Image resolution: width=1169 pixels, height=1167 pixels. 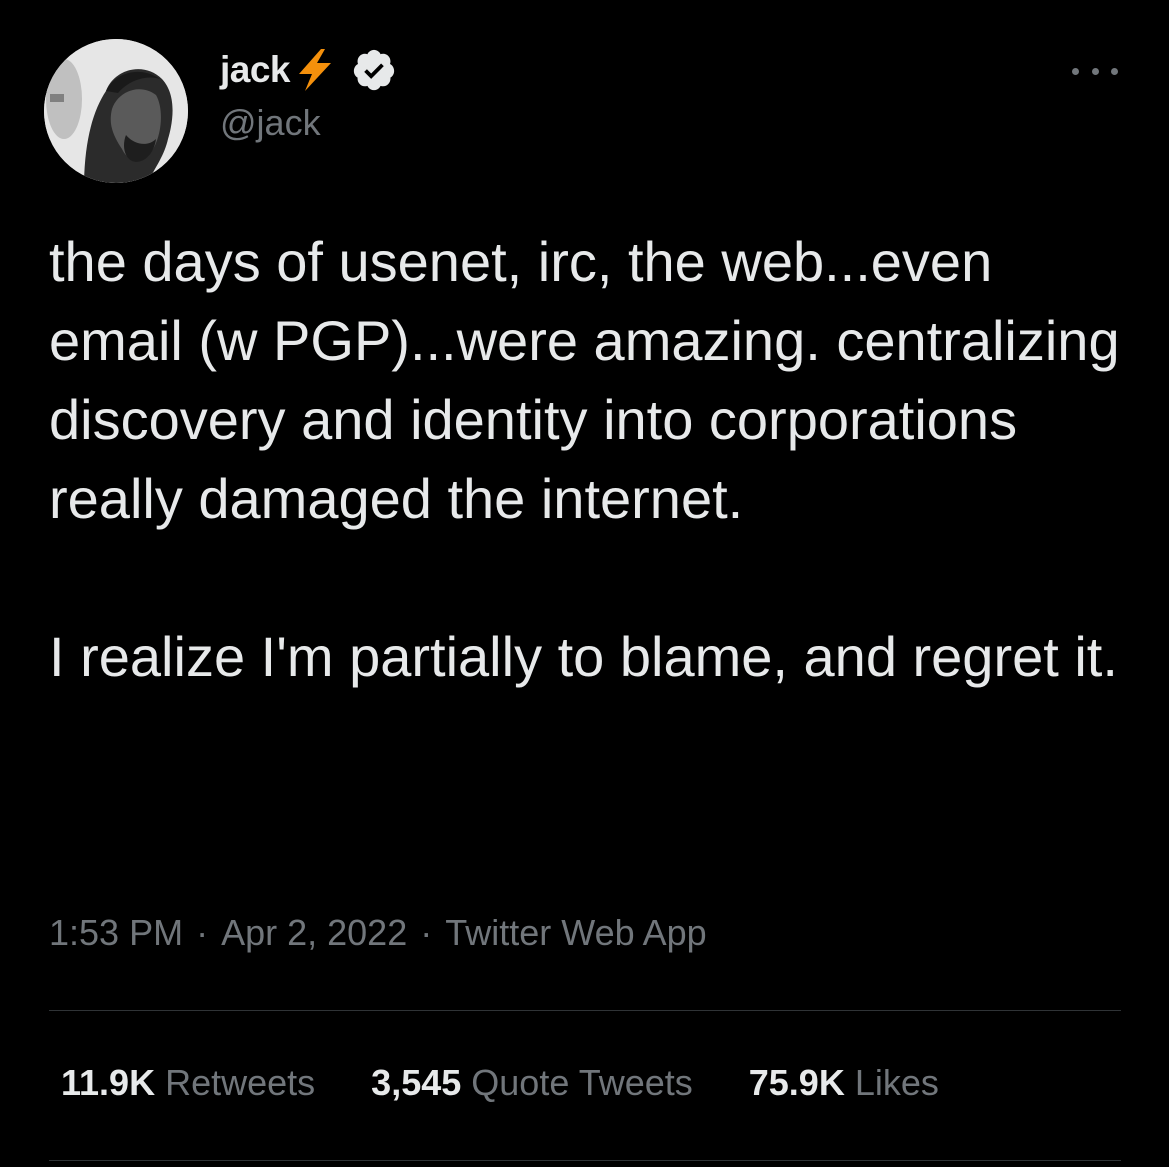 I want to click on quote-tweets-stat: 3,545 Quote Tweets, so click(x=532, y=1083).